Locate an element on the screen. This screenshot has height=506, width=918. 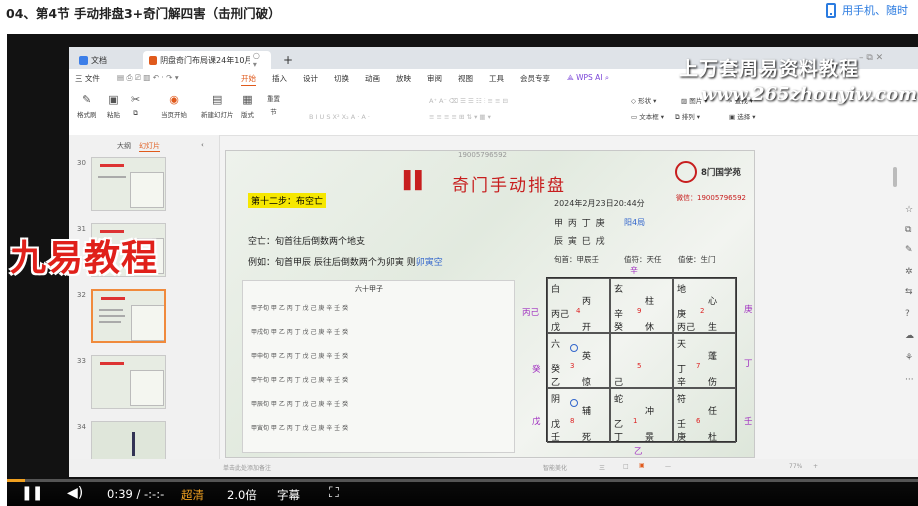
tab-documents: 文档 is located at coordinates (104, 60).